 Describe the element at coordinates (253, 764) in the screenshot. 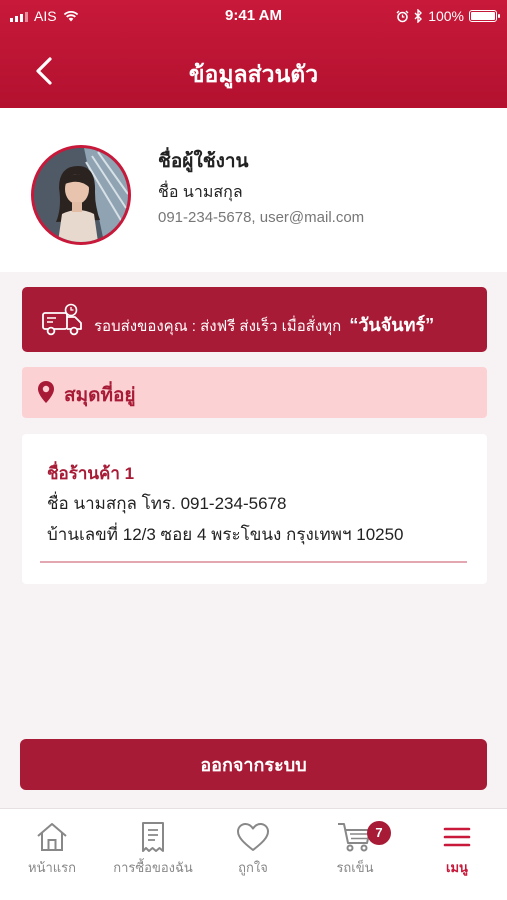

I see `logout-button: ออกจากระบบ` at that location.